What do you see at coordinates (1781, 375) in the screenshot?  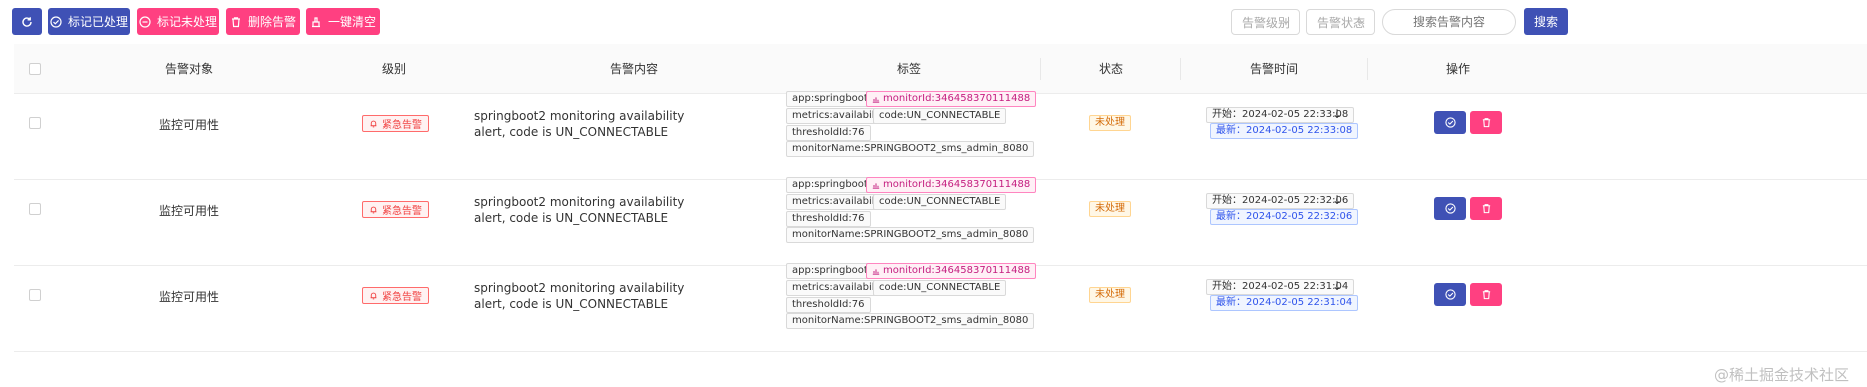 I see `watermark: @稀土掘金技术社区` at bounding box center [1781, 375].